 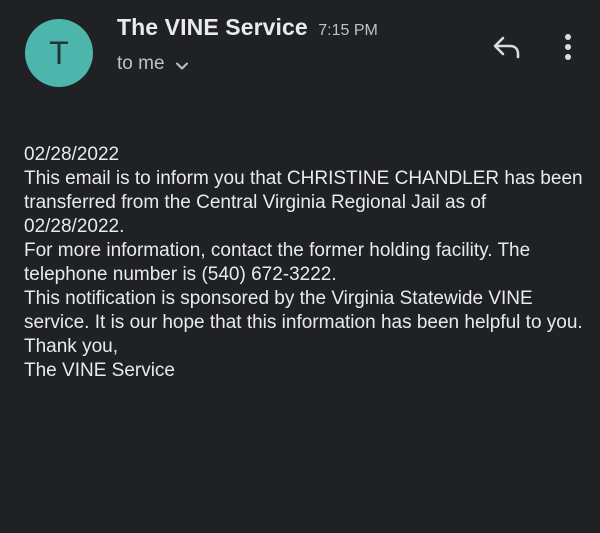 What do you see at coordinates (507, 47) in the screenshot?
I see `reply-button` at bounding box center [507, 47].